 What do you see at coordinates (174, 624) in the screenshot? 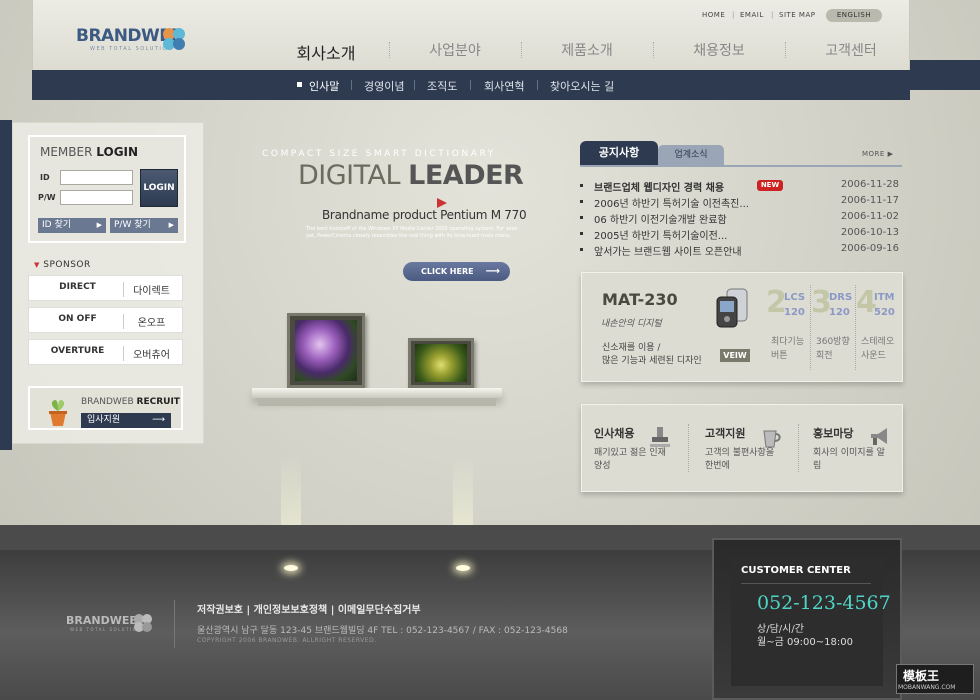
I see `footer-divider` at bounding box center [174, 624].